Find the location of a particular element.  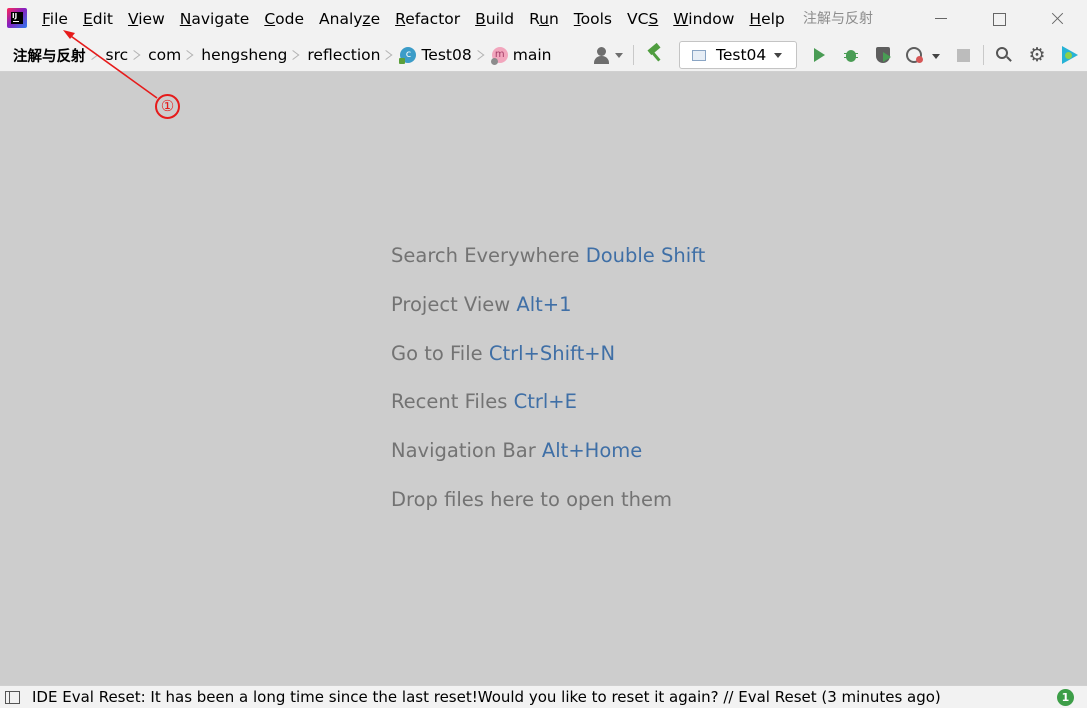

stop-icon is located at coordinates (963, 55).